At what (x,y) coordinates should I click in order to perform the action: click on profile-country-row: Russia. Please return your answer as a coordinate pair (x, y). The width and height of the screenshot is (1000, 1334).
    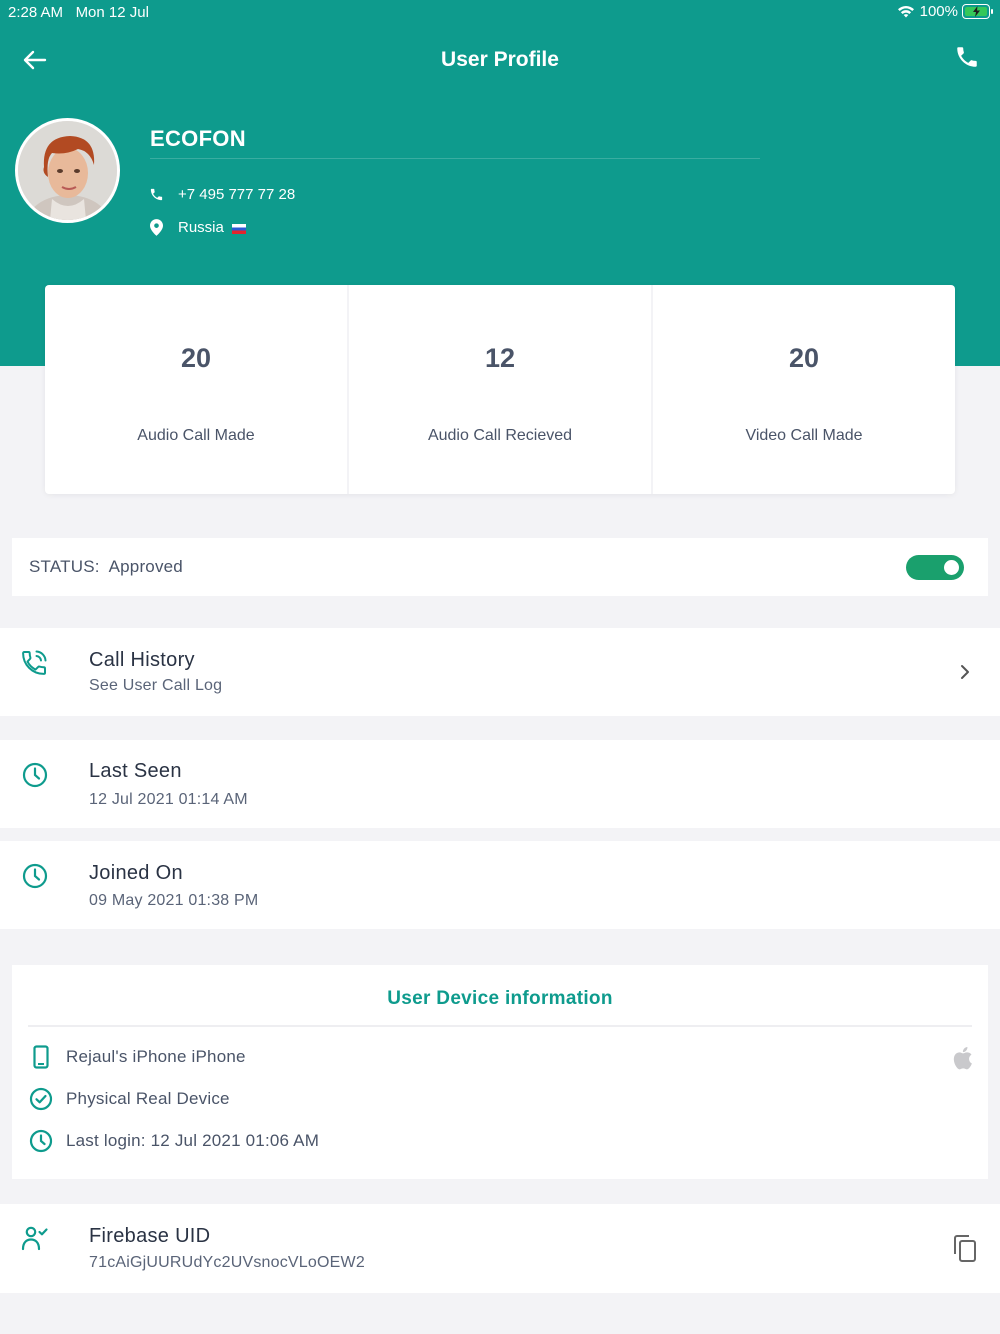
    Looking at the image, I should click on (197, 227).